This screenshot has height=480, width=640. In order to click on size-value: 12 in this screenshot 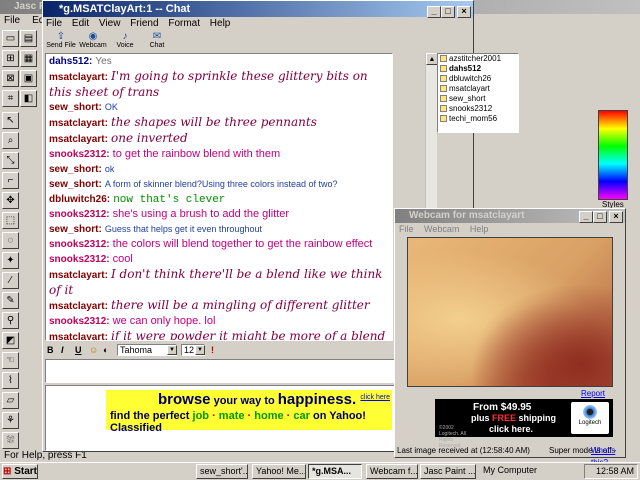, I will do `click(189, 350)`.